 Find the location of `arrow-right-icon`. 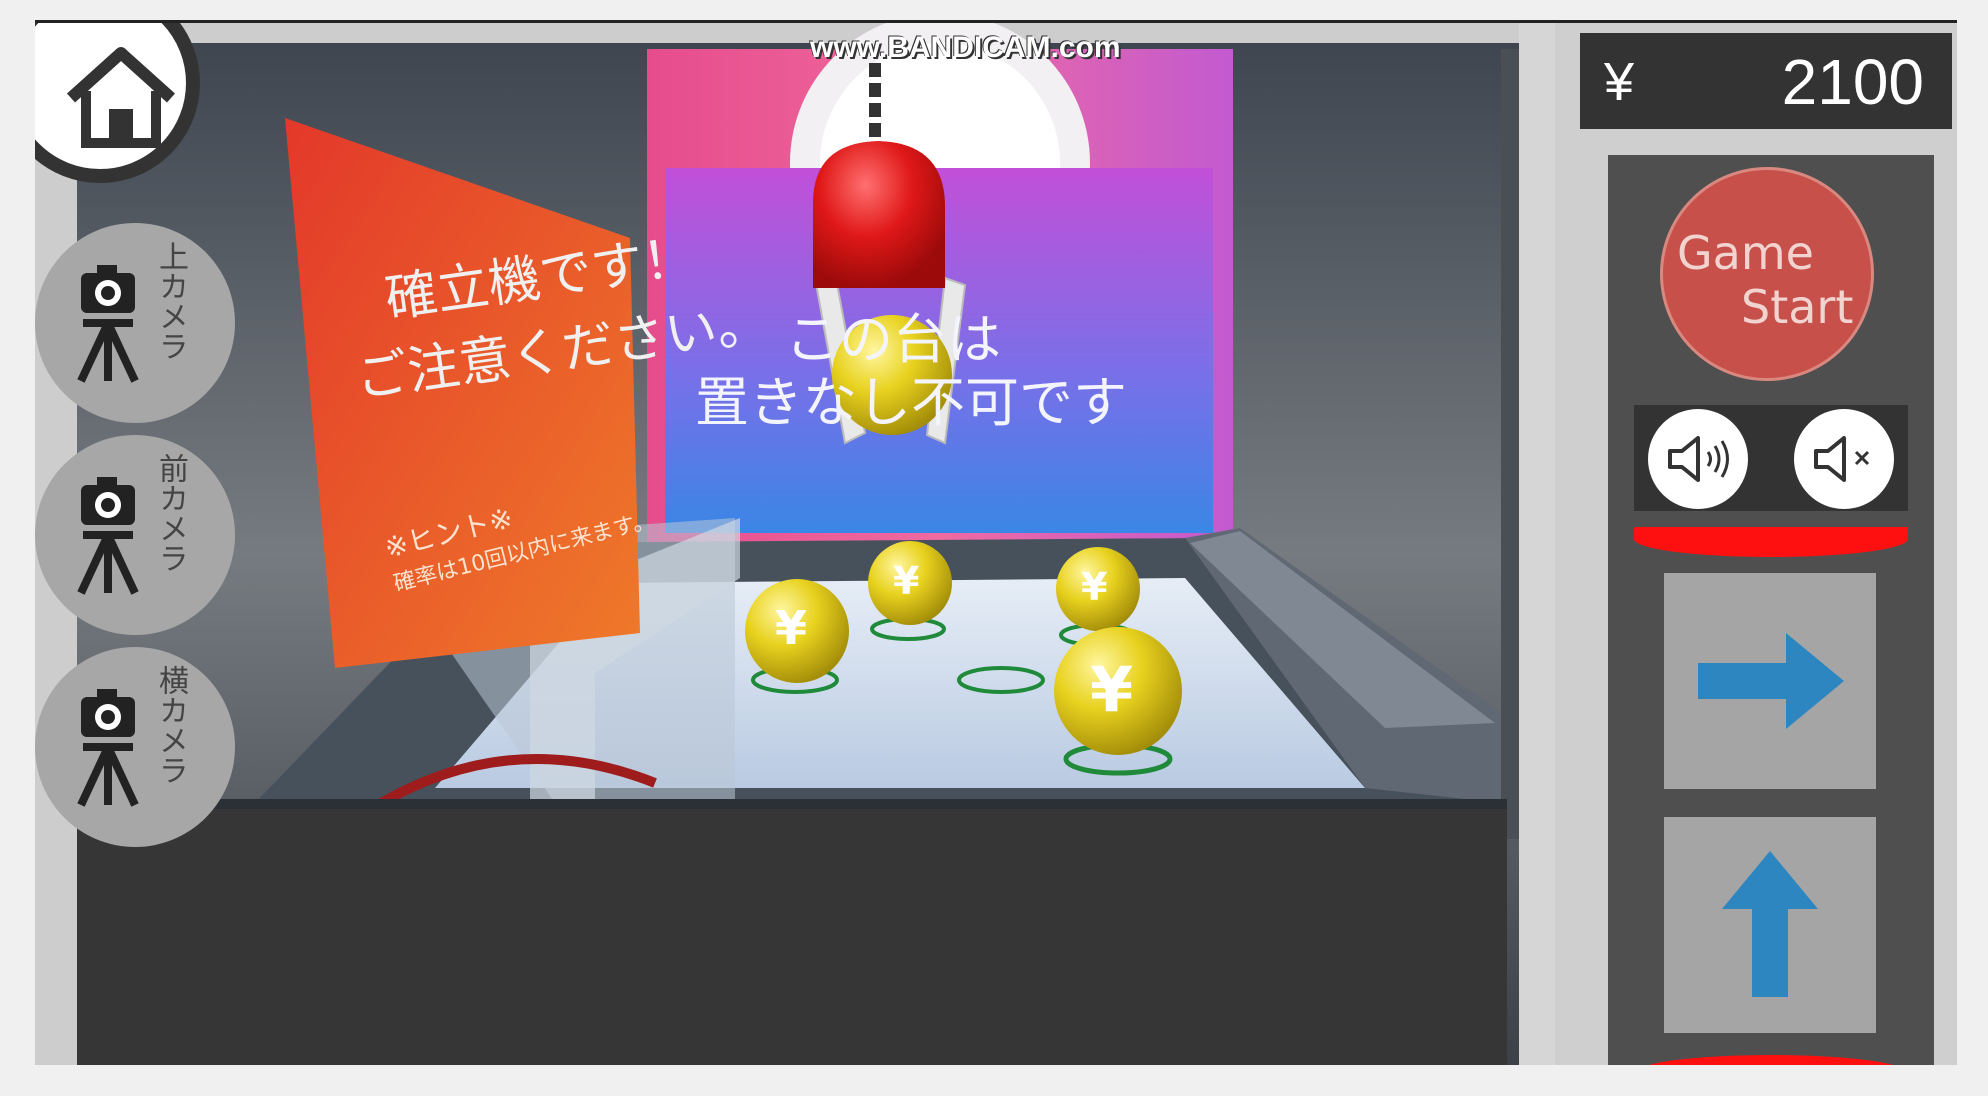

arrow-right-icon is located at coordinates (1771, 681).